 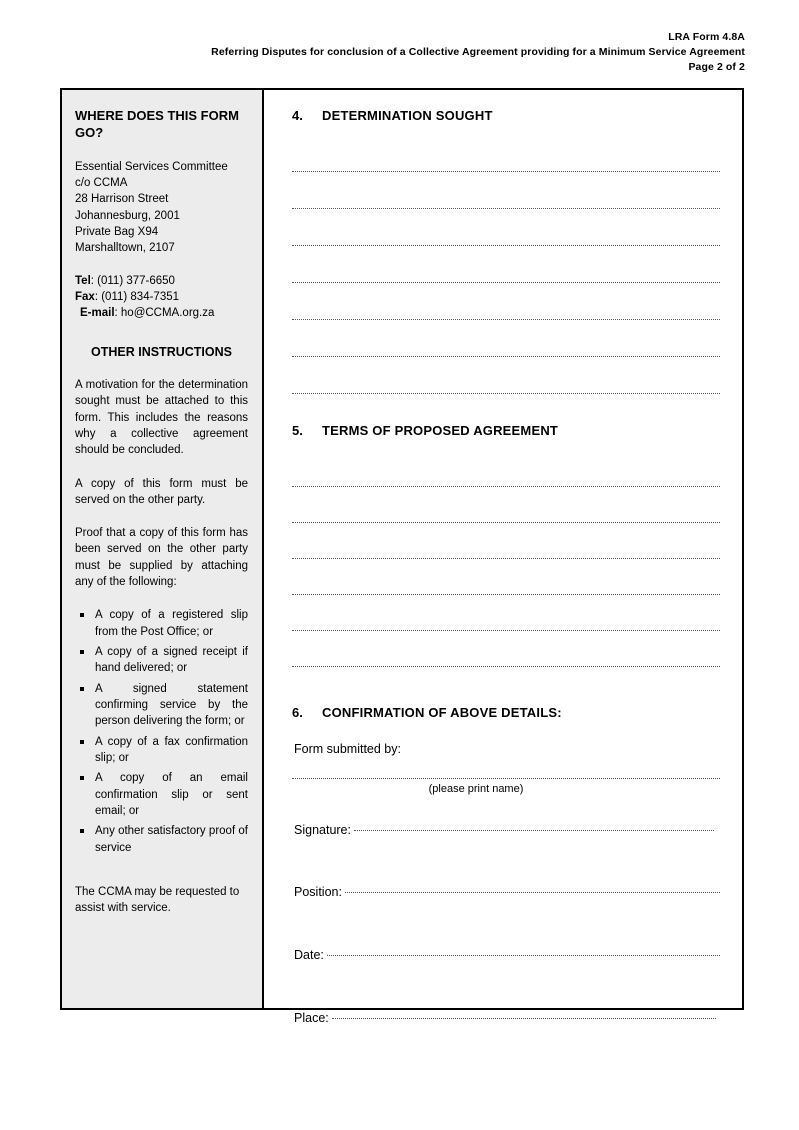 What do you see at coordinates (117, 232) in the screenshot?
I see `address-line: Private Bag X94` at bounding box center [117, 232].